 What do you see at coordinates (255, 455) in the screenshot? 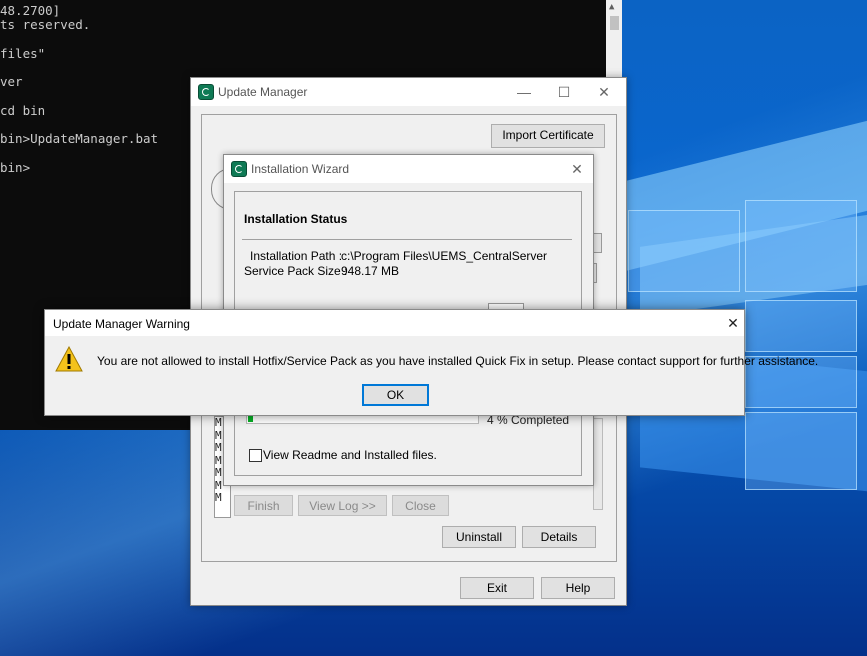
I see `view-readme-checkbox` at bounding box center [255, 455].